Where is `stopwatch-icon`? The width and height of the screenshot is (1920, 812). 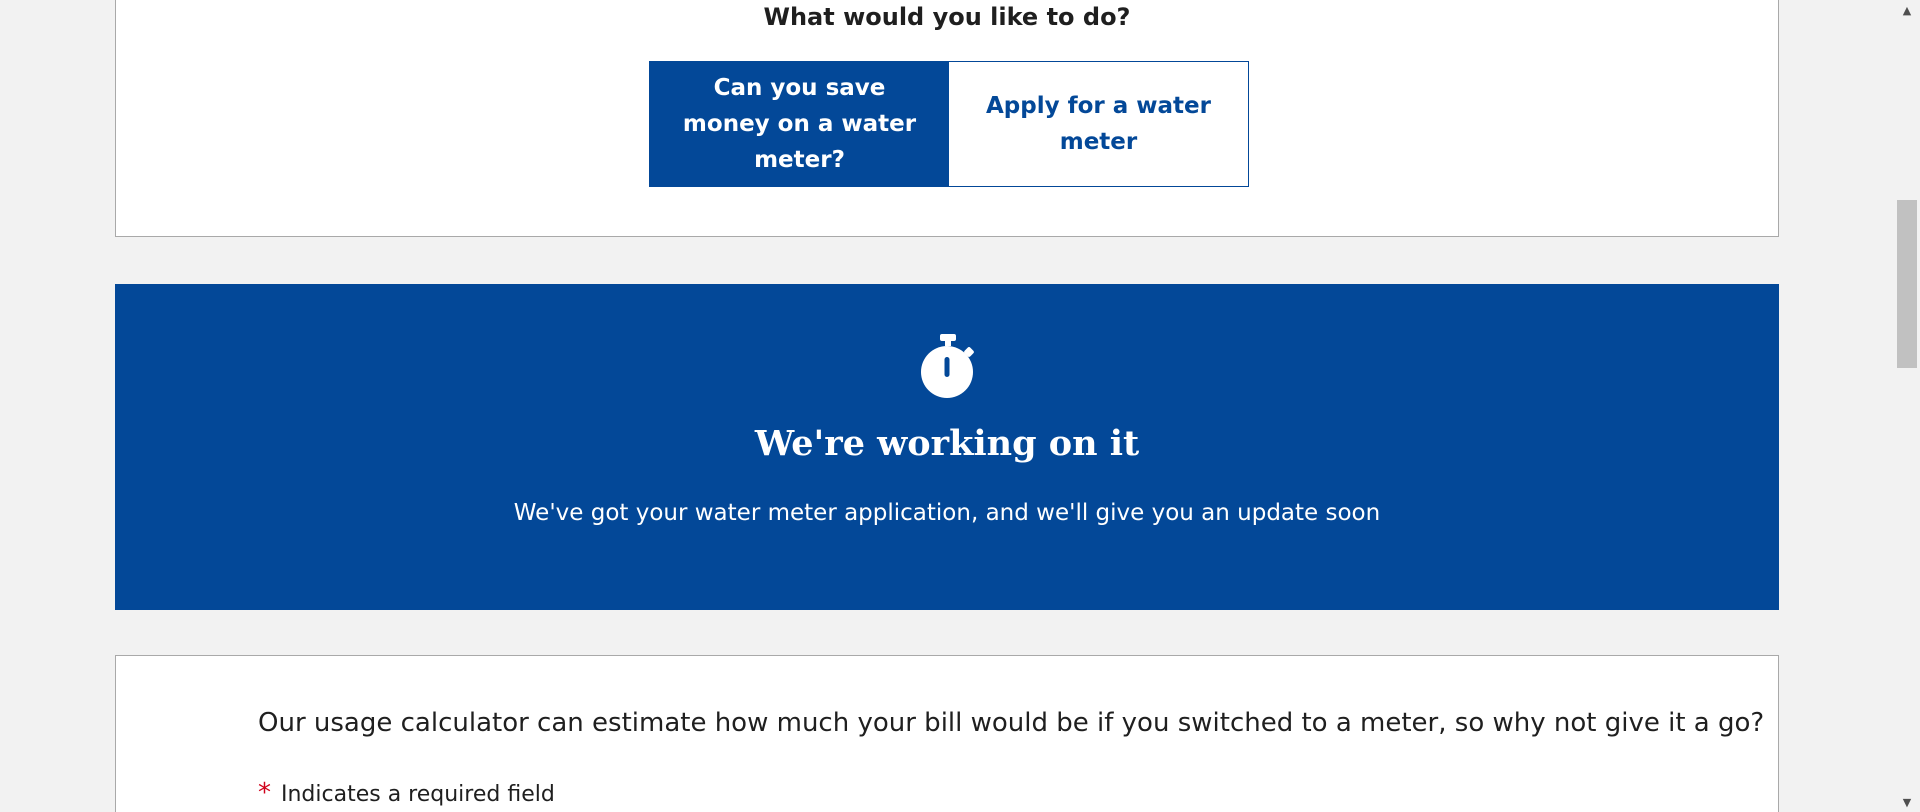
stopwatch-icon is located at coordinates (947, 366).